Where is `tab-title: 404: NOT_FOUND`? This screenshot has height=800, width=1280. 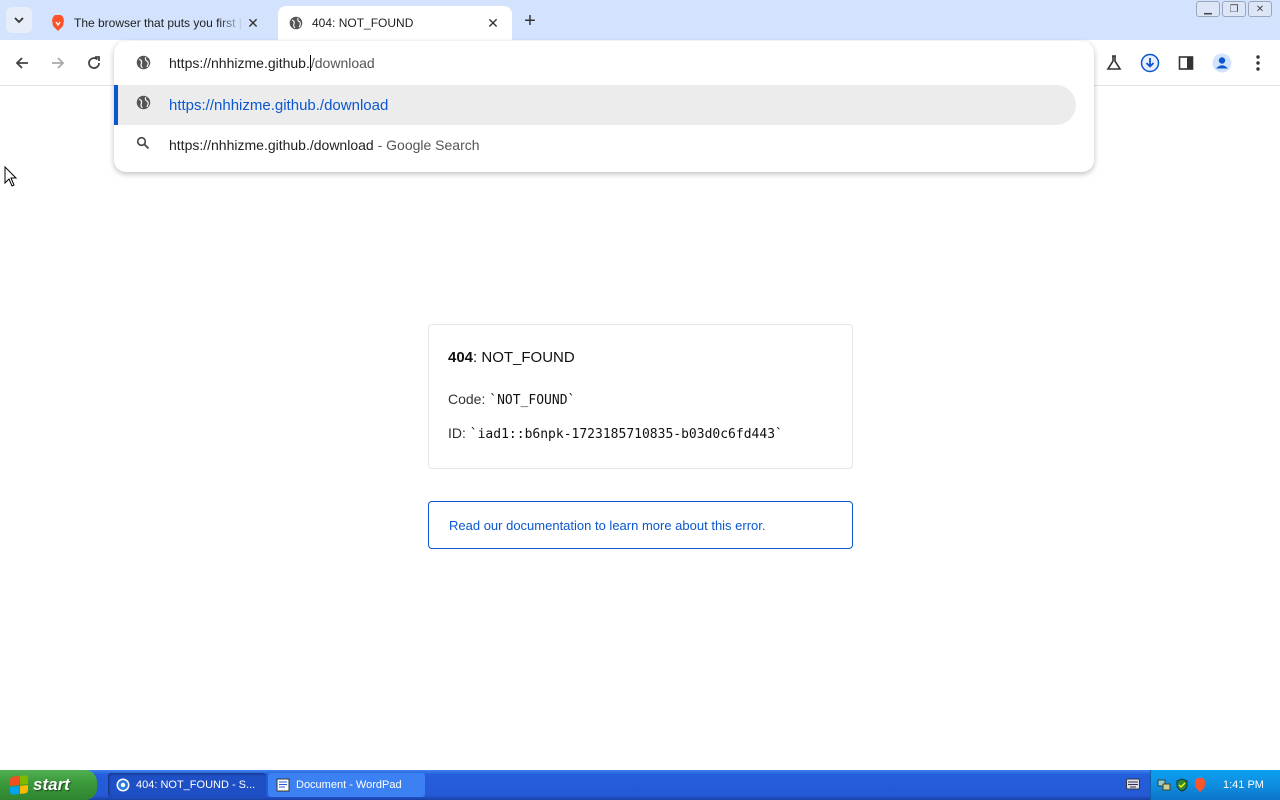
tab-title: 404: NOT_FOUND is located at coordinates (363, 23).